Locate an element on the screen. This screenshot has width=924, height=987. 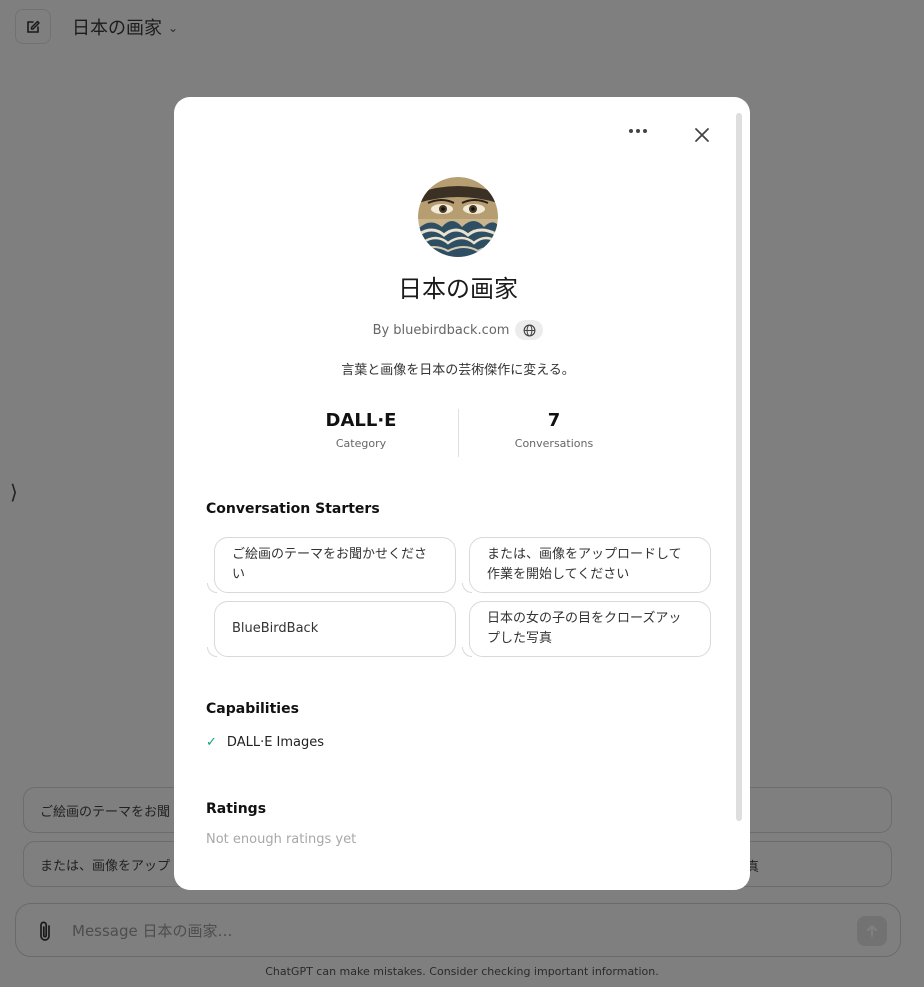
gpt-description: 言葉と画像を日本の芸術傑作に変える。 is located at coordinates (458, 370).